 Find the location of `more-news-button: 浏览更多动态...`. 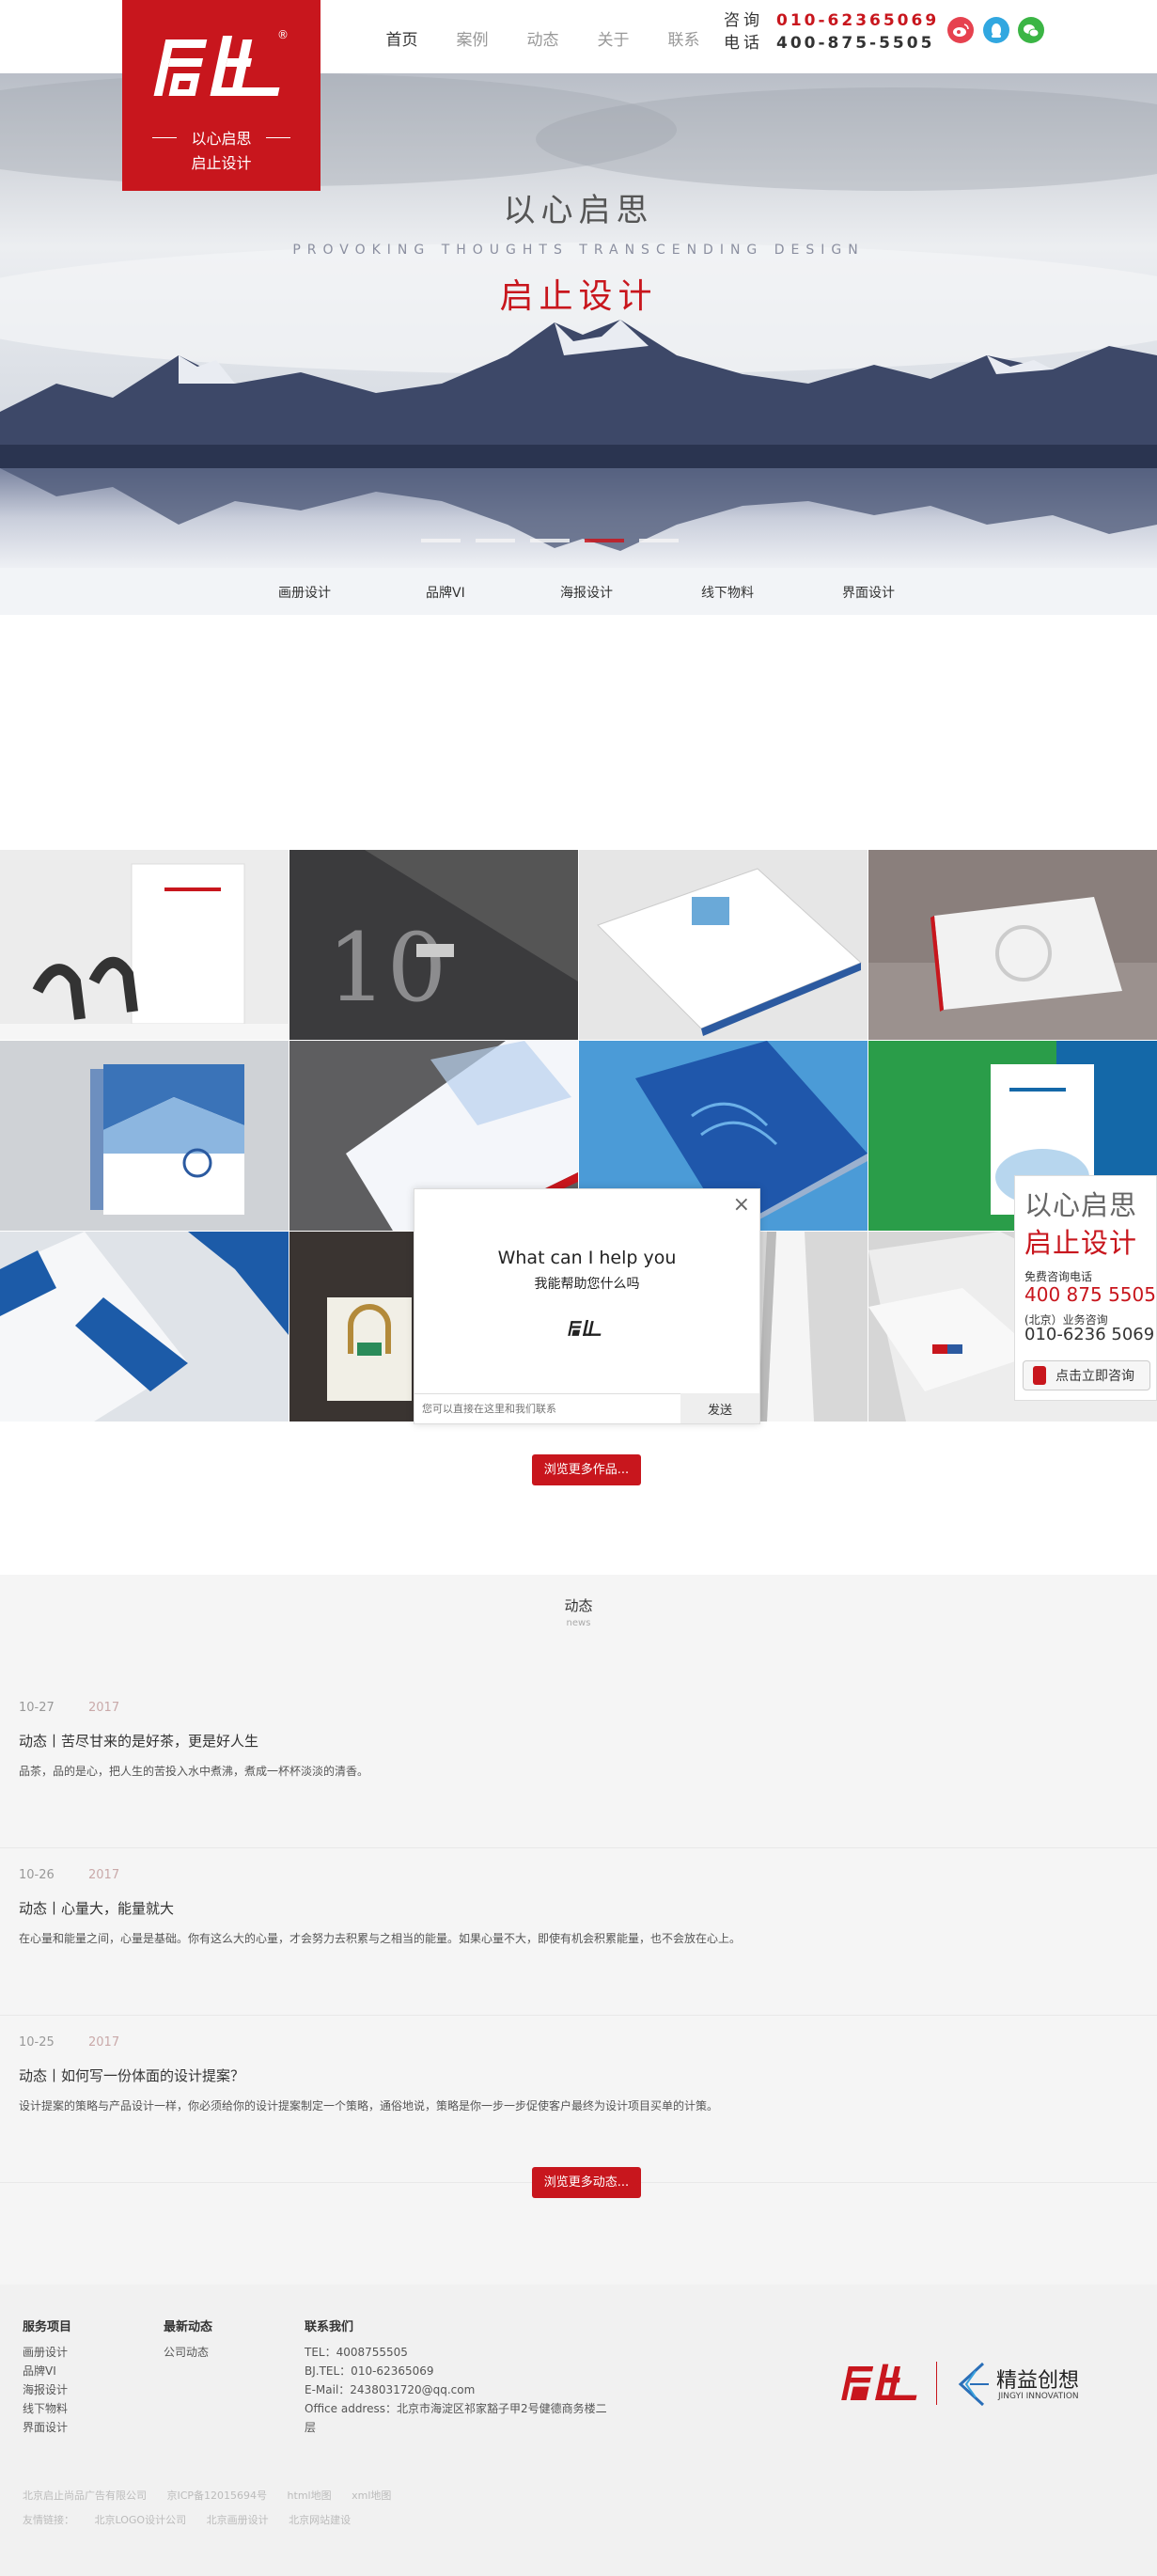

more-news-button: 浏览更多动态... is located at coordinates (586, 2182).